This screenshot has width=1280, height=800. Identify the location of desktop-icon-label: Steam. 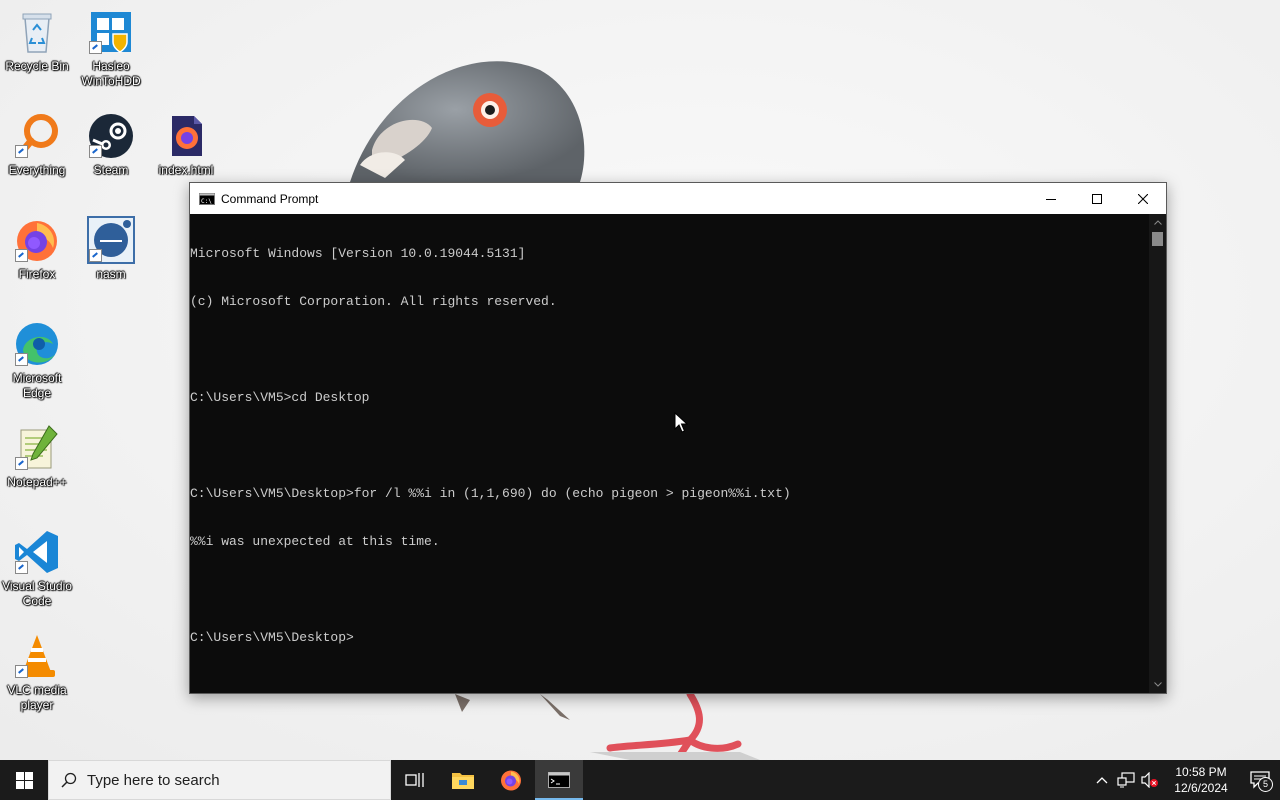
(111, 170).